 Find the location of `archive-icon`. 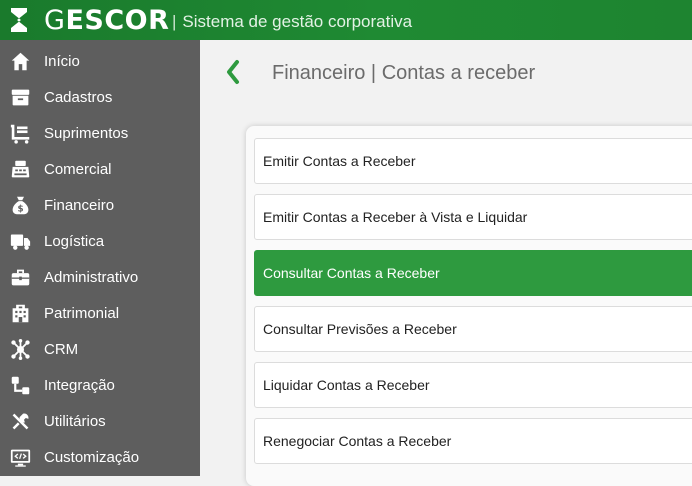

archive-icon is located at coordinates (20, 97).